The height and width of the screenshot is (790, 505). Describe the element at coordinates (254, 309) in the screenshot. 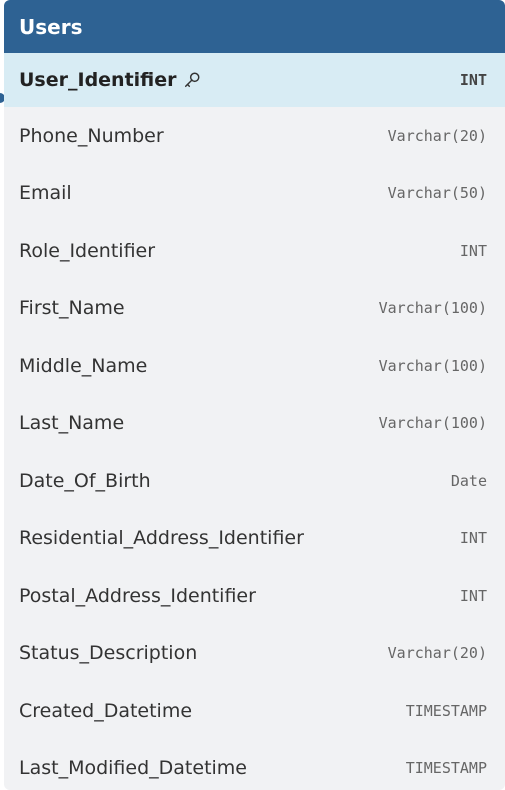

I see `column-row-first-name: First_Name Varchar(100)` at that location.